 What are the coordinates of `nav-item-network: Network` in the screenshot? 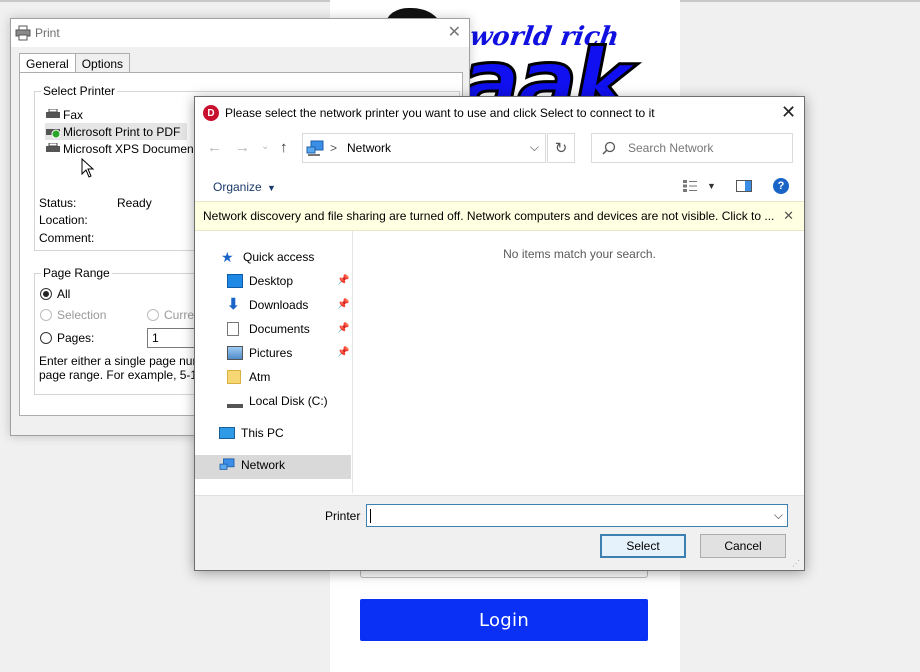 It's located at (252, 465).